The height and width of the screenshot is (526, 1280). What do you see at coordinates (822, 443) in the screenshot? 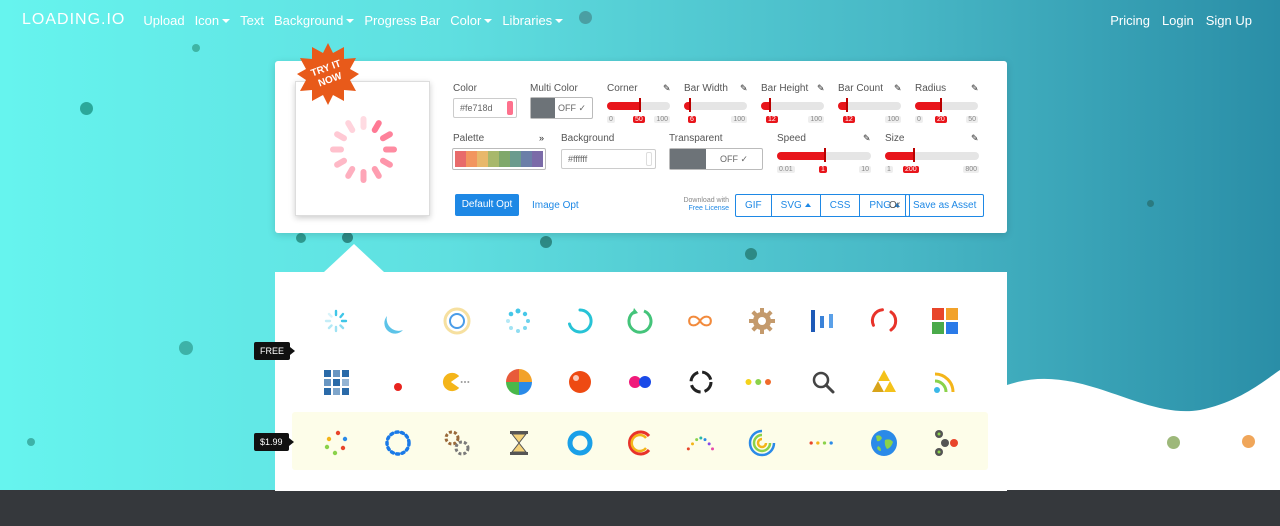
I see `color-dots-row-icon` at bounding box center [822, 443].